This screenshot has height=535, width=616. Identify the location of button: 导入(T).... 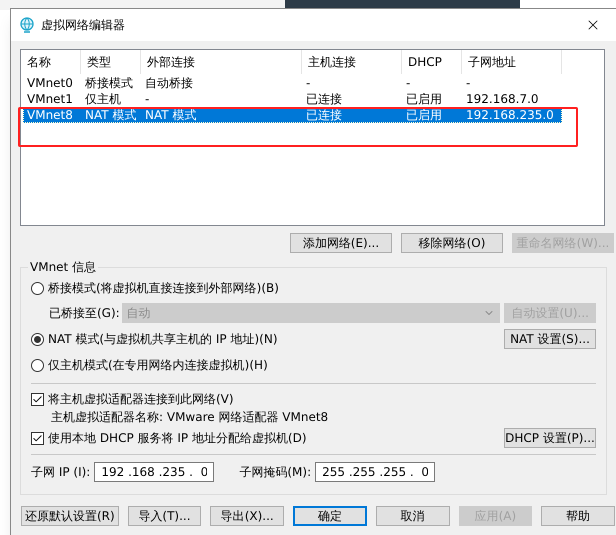
(165, 516).